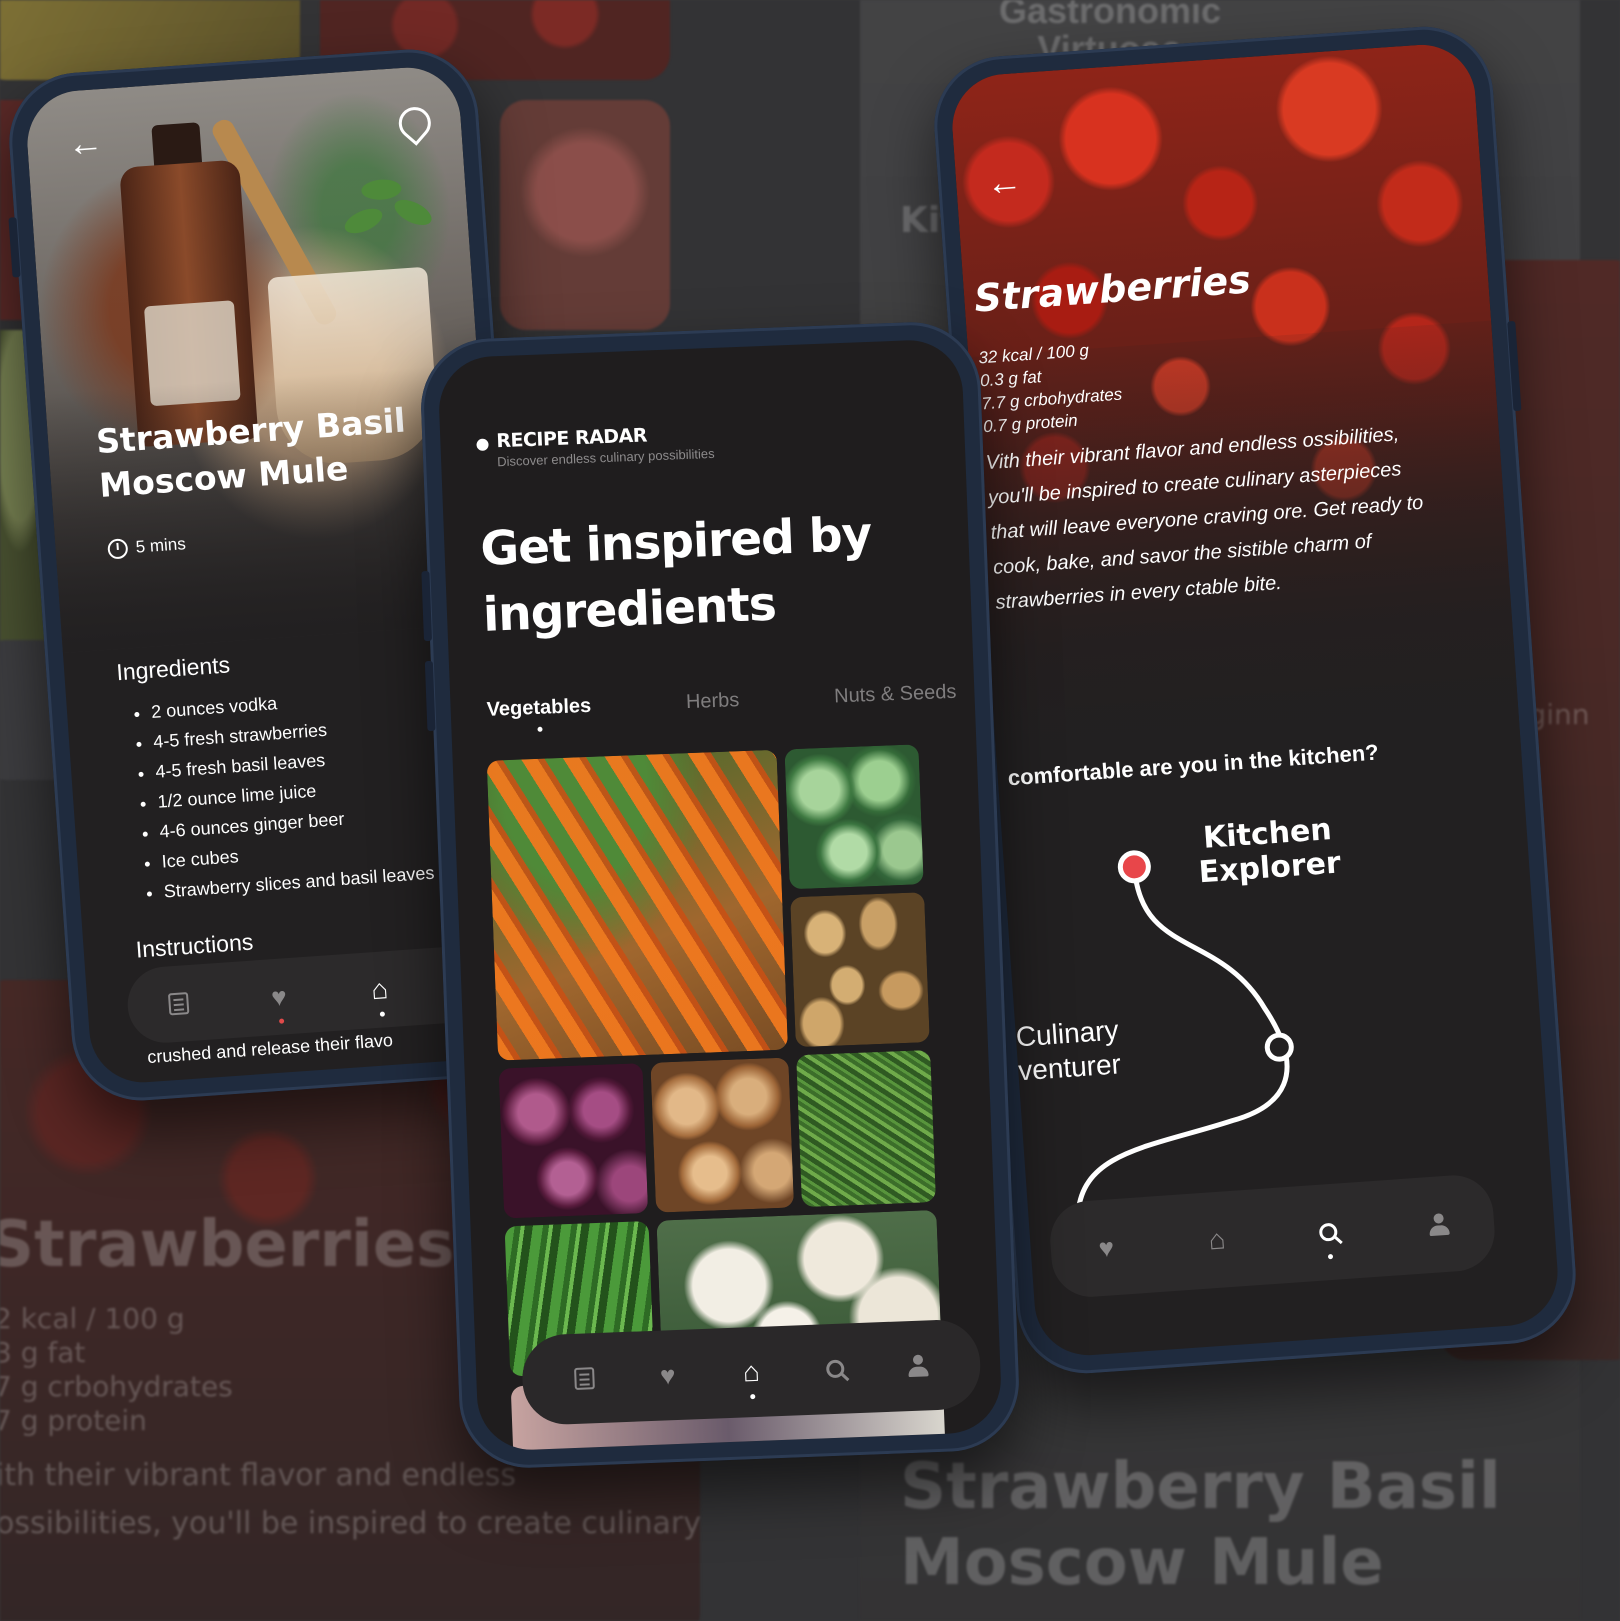 The width and height of the screenshot is (1620, 1621). What do you see at coordinates (161, 545) in the screenshot?
I see `prep-time-label: 5 mins` at bounding box center [161, 545].